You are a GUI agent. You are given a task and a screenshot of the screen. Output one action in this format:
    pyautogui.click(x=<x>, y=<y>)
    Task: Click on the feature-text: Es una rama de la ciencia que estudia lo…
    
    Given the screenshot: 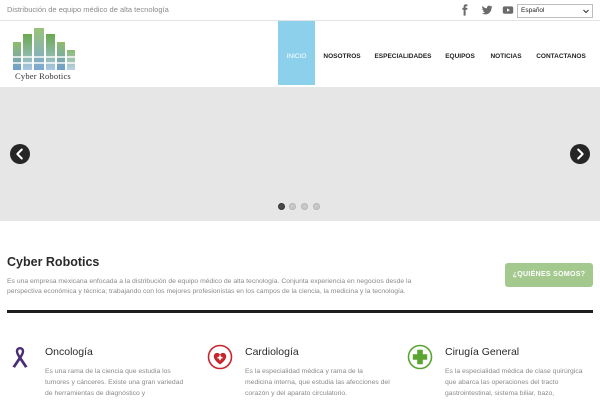 What is the action you would take?
    pyautogui.click(x=114, y=382)
    